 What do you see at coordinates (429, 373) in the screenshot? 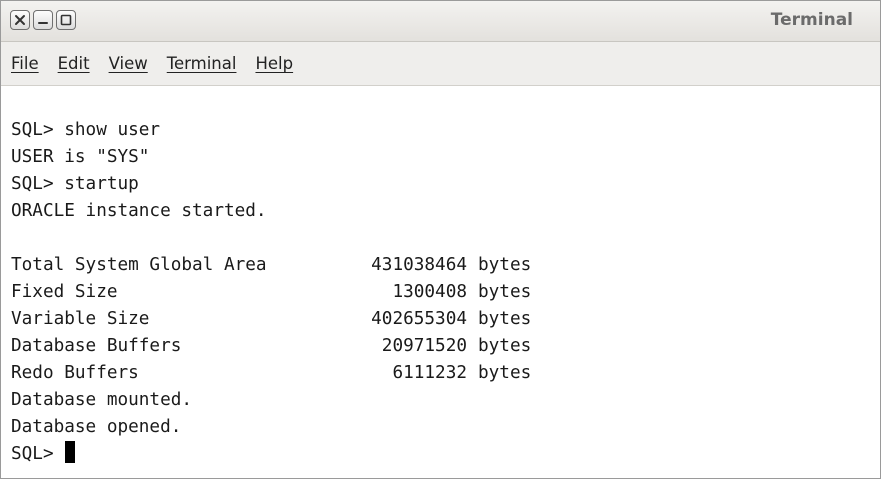
I see `sga-value: 6111232` at bounding box center [429, 373].